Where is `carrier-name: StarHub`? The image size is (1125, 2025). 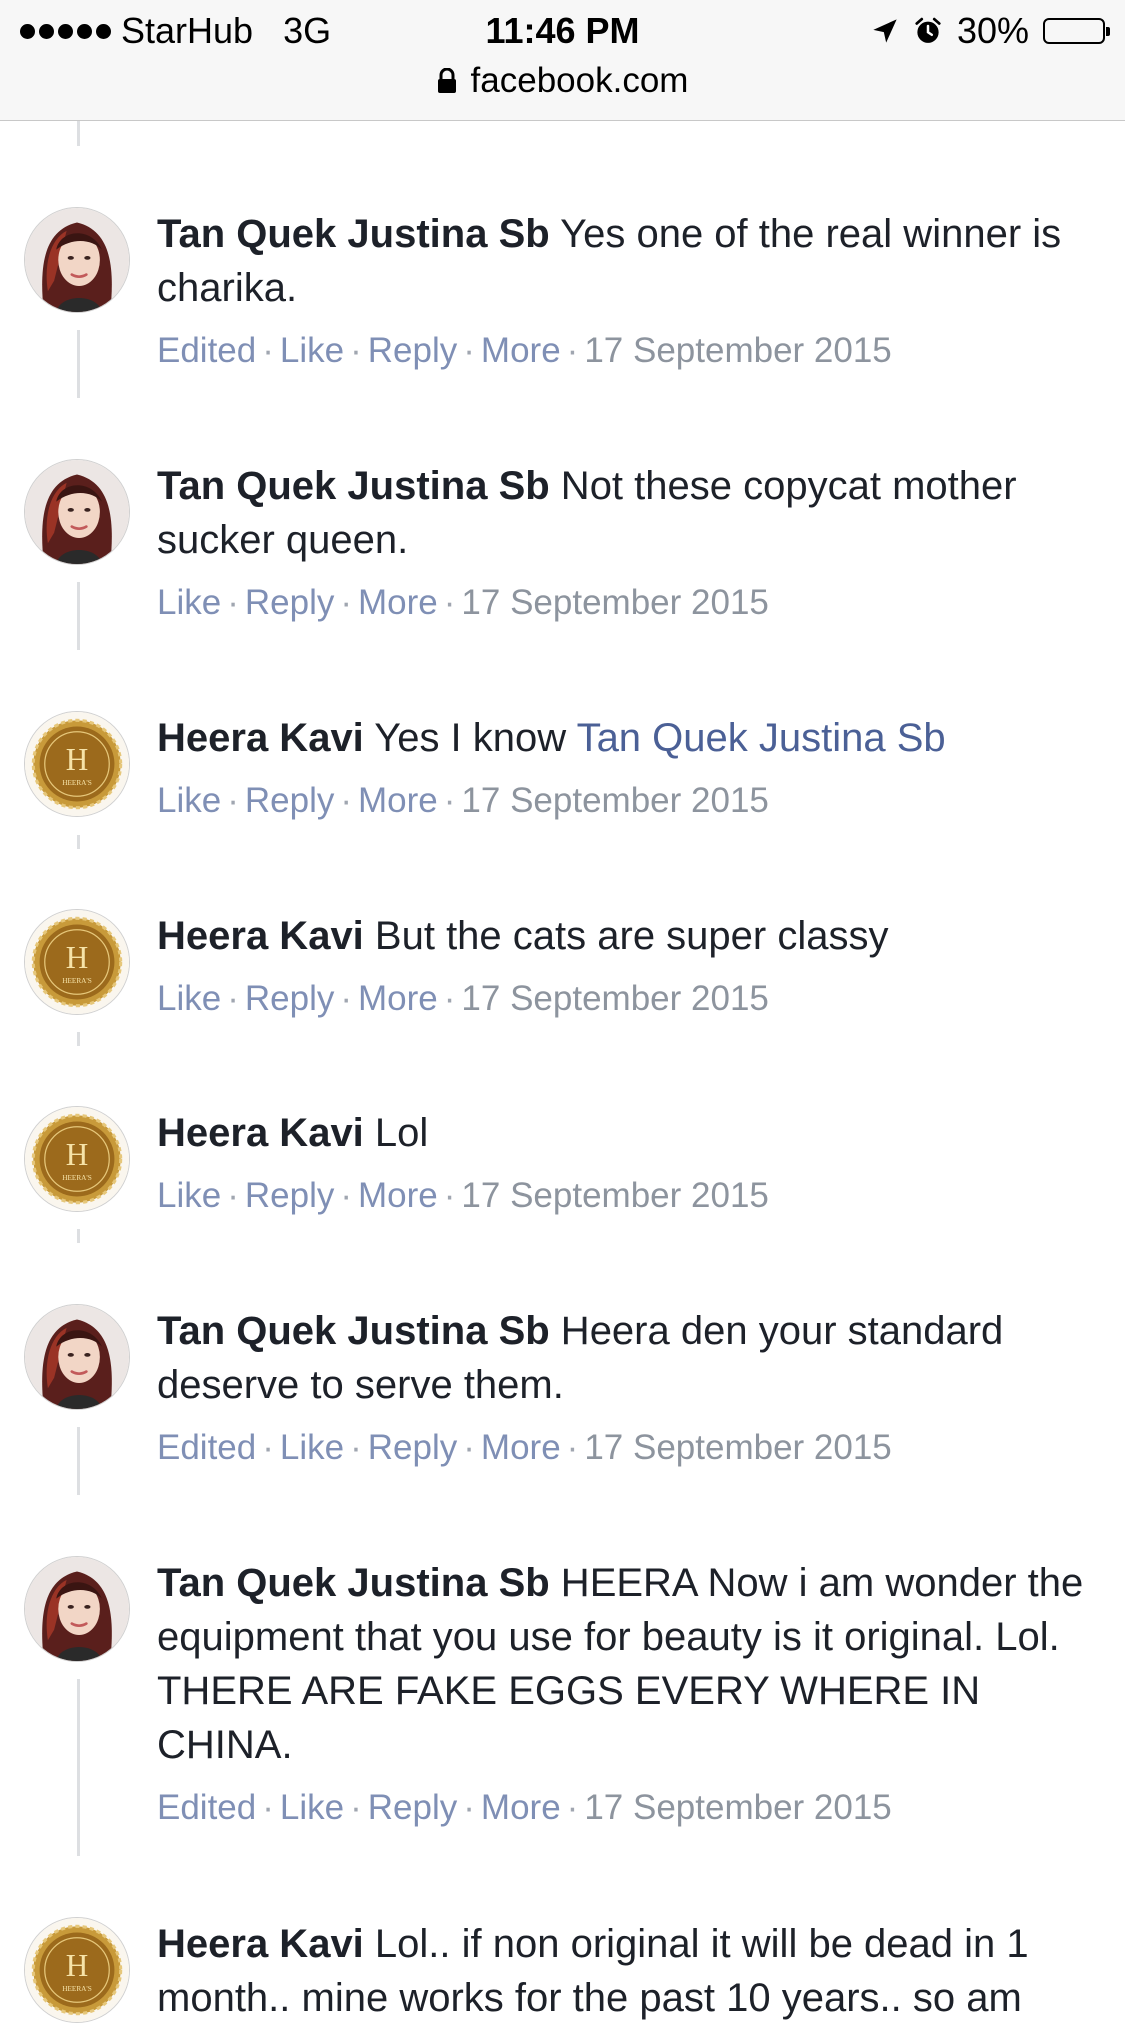 carrier-name: StarHub is located at coordinates (187, 30).